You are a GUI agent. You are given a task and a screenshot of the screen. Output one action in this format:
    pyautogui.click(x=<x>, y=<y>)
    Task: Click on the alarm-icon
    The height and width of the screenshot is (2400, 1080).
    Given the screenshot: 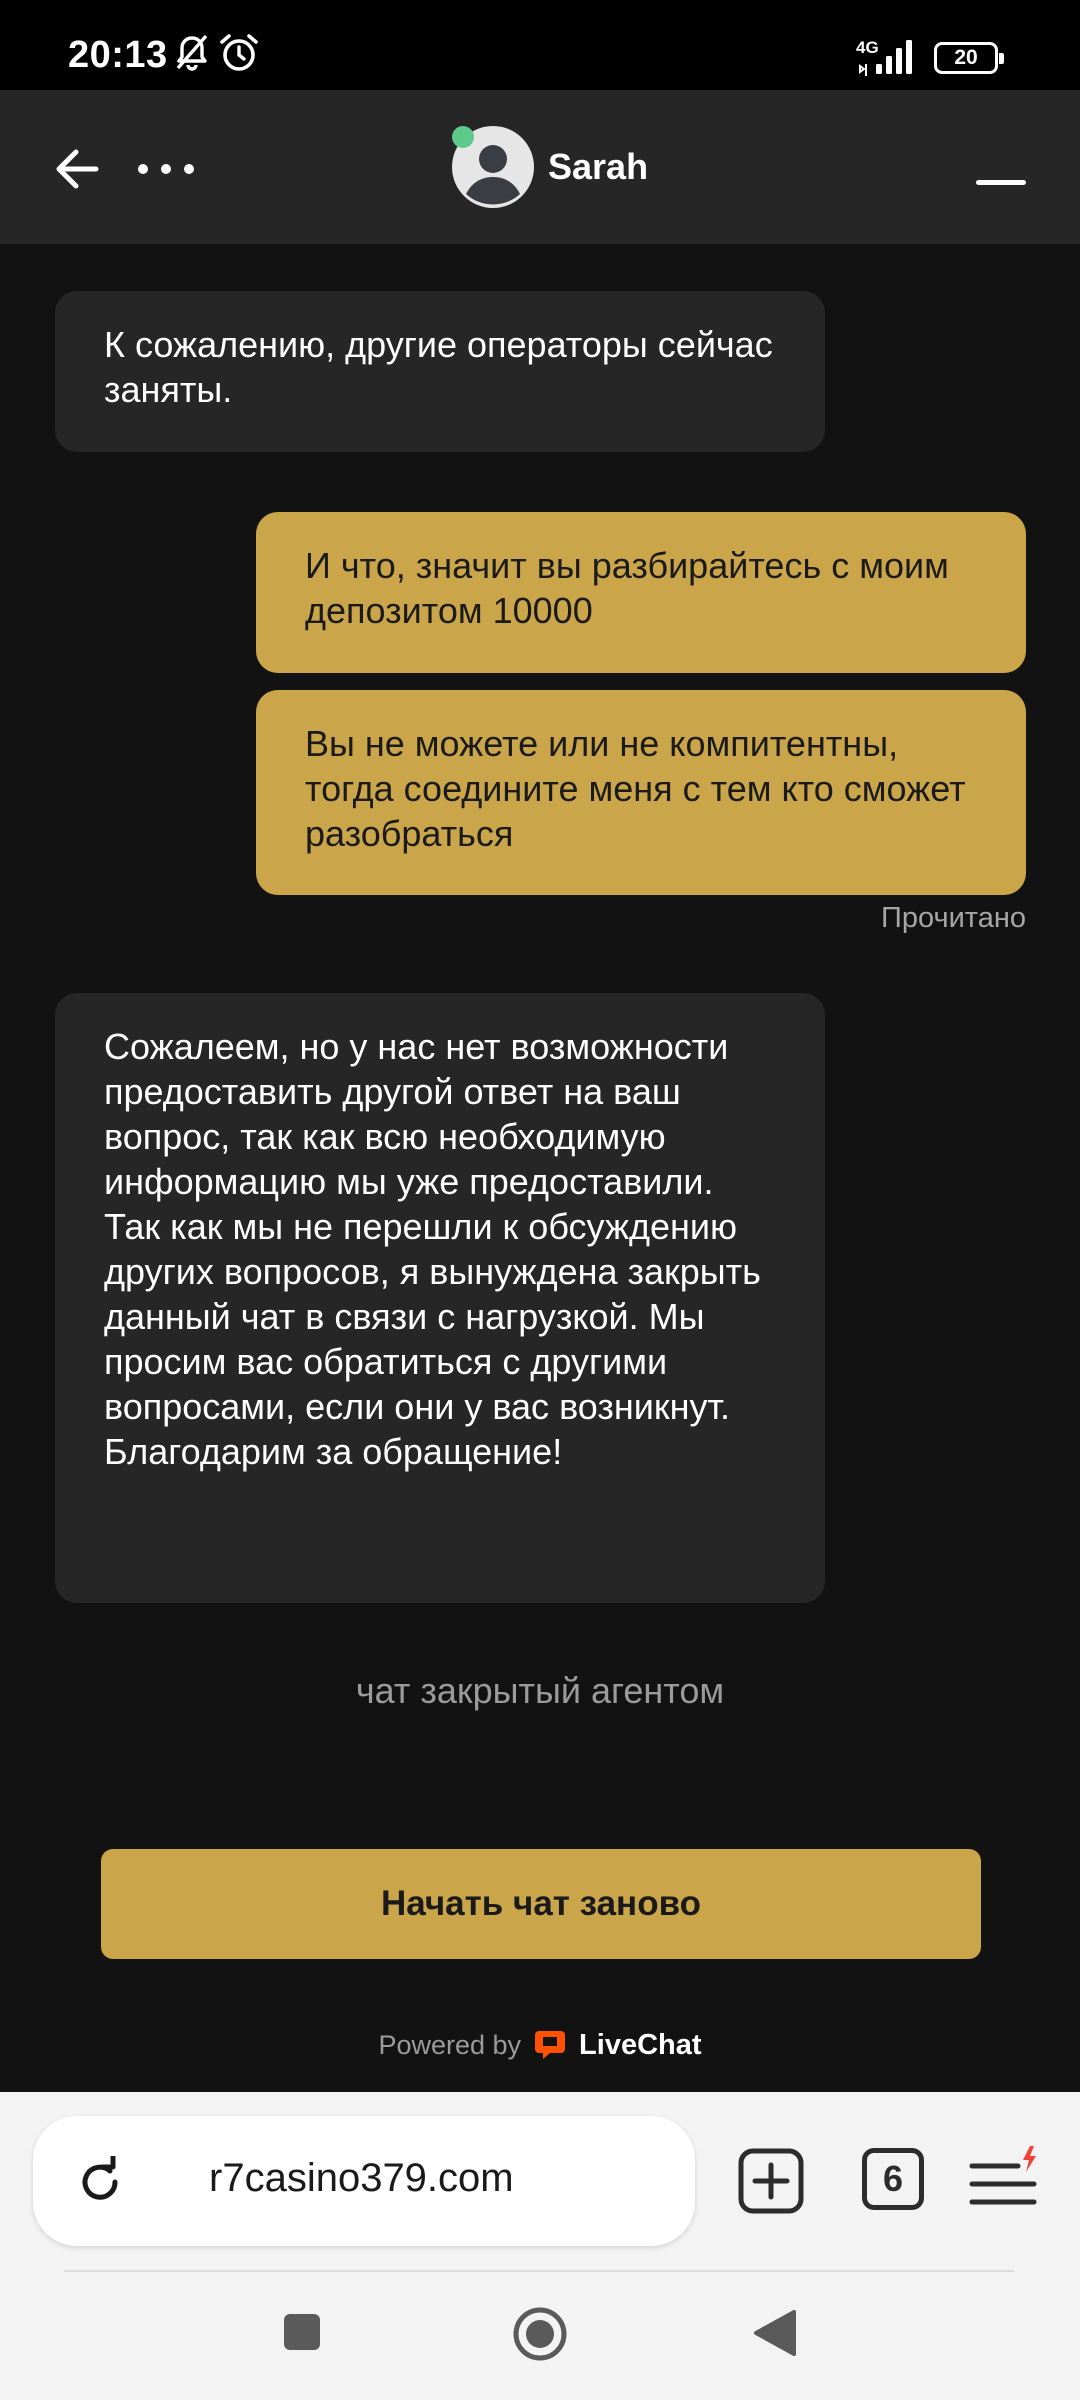 What is the action you would take?
    pyautogui.click(x=239, y=52)
    